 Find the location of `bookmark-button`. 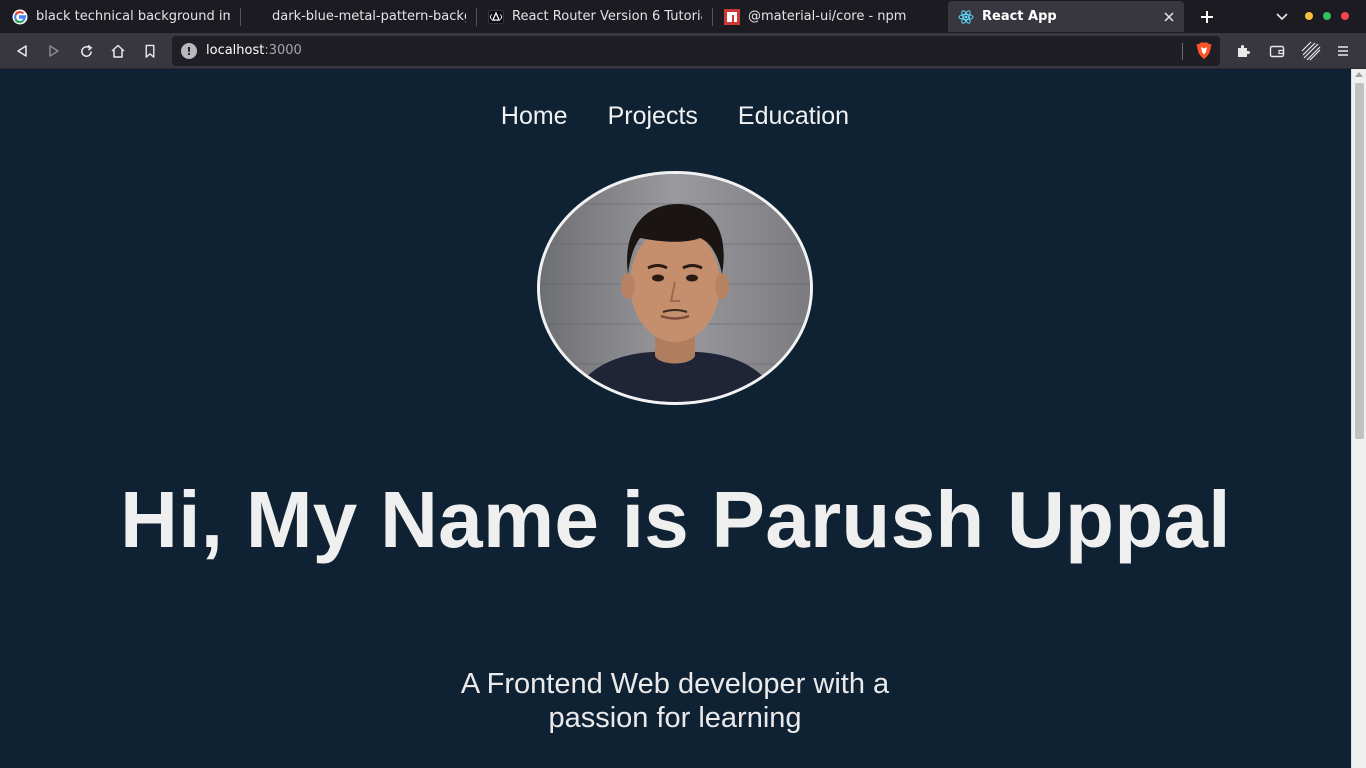

bookmark-button is located at coordinates (150, 51).